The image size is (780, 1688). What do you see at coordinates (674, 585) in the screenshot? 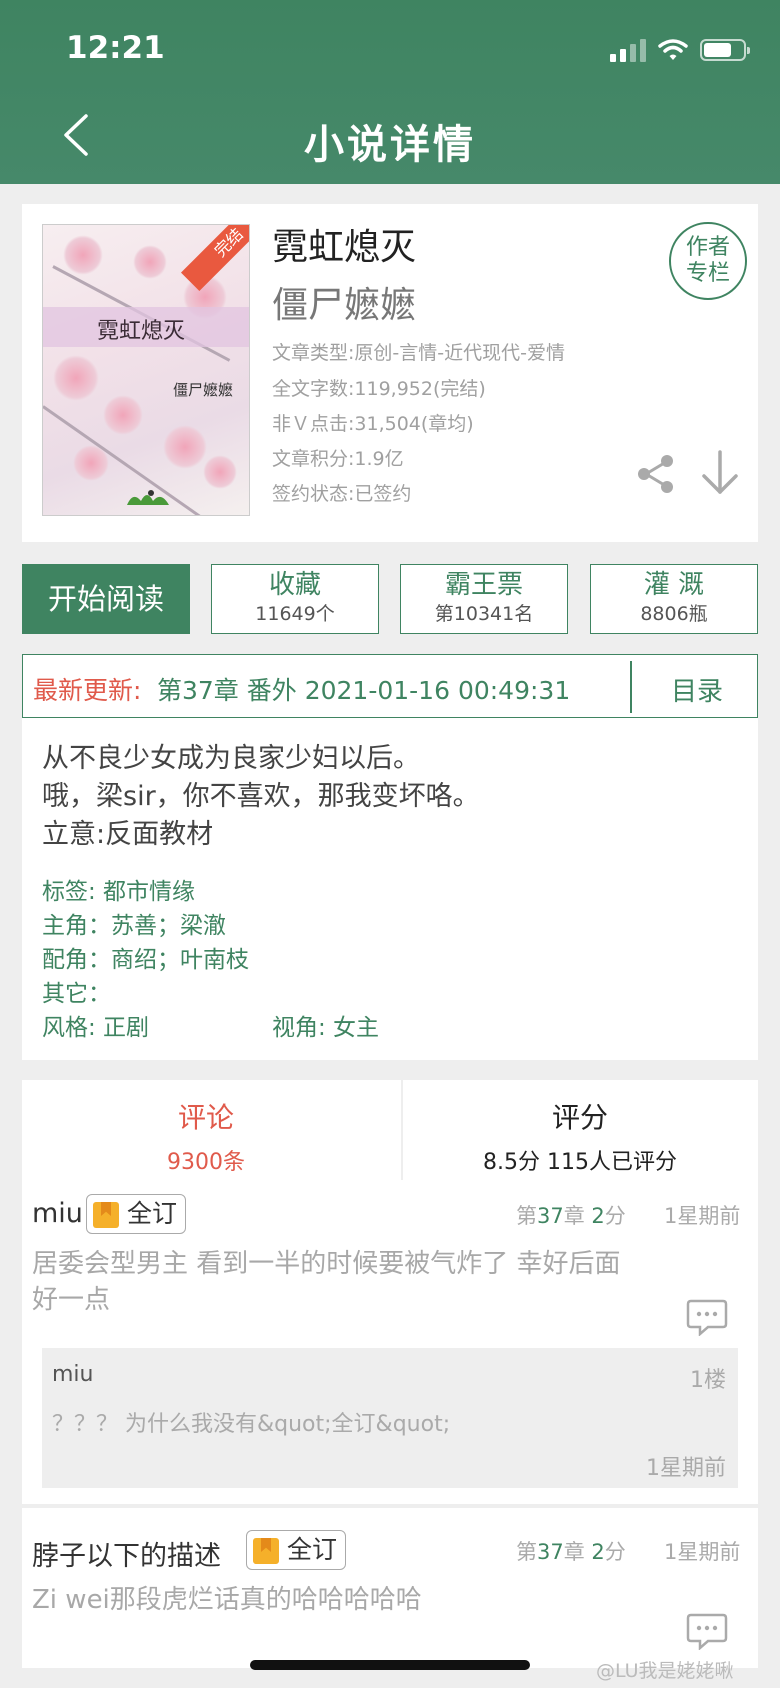
I see `irrigate-label: 灌 溉` at bounding box center [674, 585].